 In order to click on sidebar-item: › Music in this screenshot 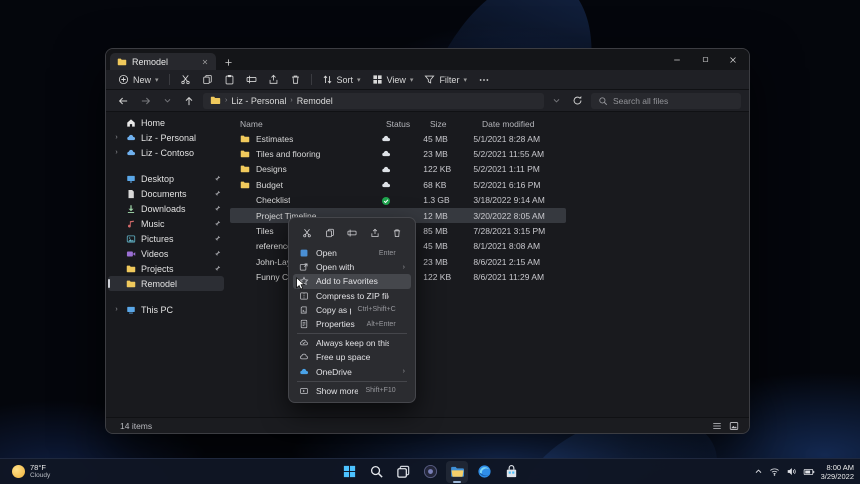, I will do `click(166, 223)`.